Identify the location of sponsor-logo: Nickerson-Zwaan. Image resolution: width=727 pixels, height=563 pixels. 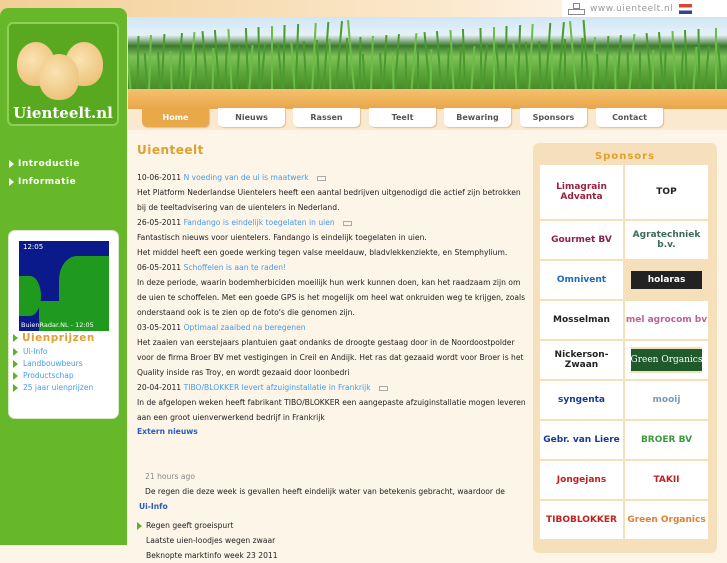
(581, 360).